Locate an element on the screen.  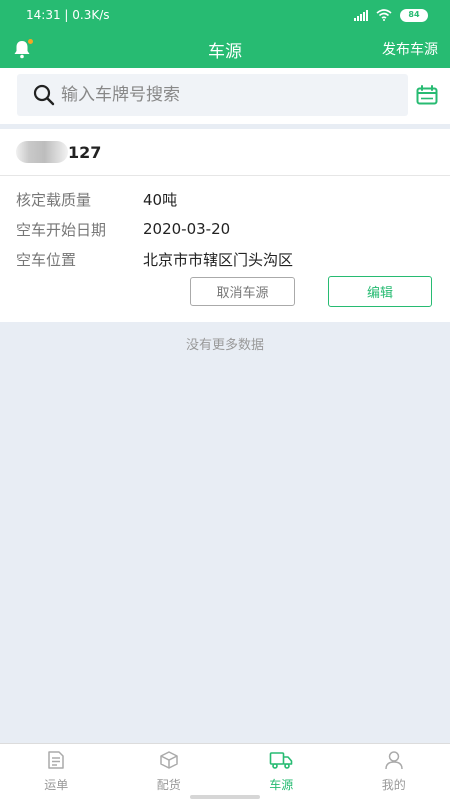
publish-vehicle-button: 发布车源 is located at coordinates (410, 49).